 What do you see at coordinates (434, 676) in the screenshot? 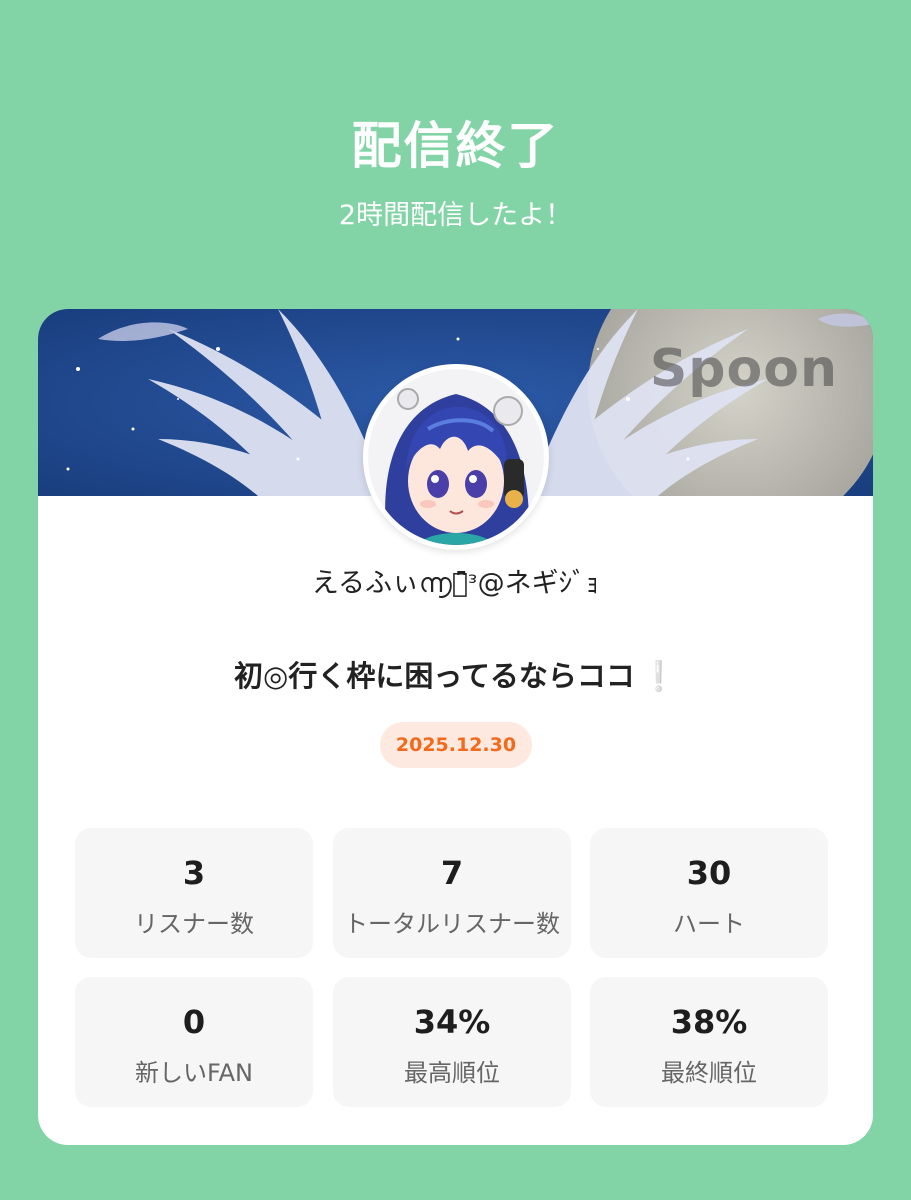
I see `broadcast-title-text: 初◎行く枠に困ってるならココ` at bounding box center [434, 676].